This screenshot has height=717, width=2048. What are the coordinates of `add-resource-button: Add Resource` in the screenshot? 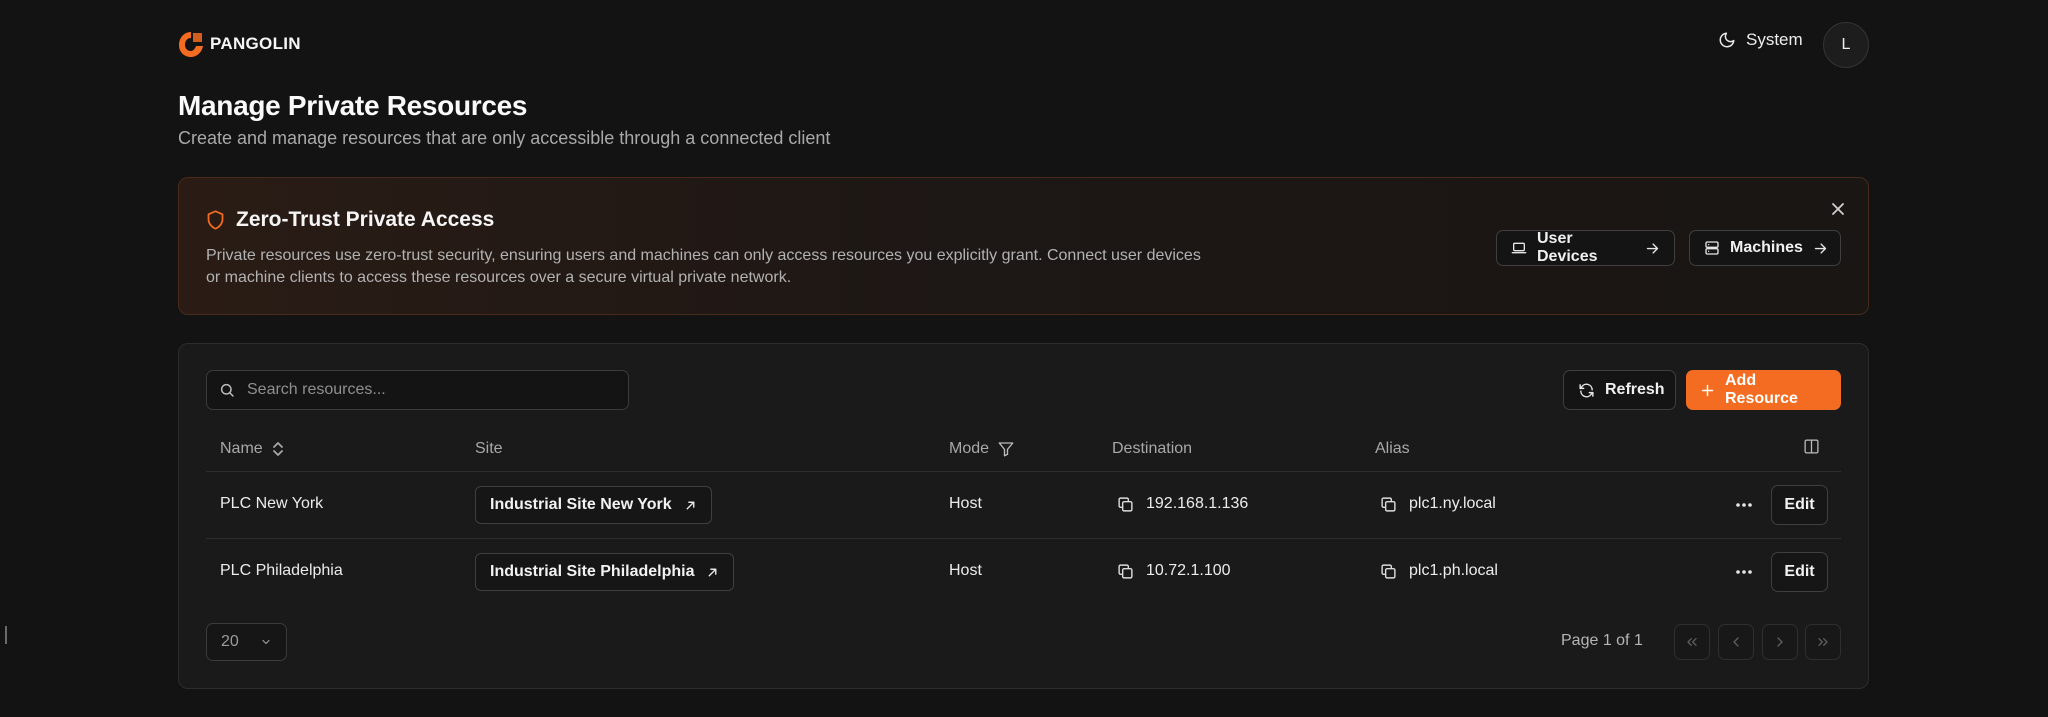 It's located at (1763, 390).